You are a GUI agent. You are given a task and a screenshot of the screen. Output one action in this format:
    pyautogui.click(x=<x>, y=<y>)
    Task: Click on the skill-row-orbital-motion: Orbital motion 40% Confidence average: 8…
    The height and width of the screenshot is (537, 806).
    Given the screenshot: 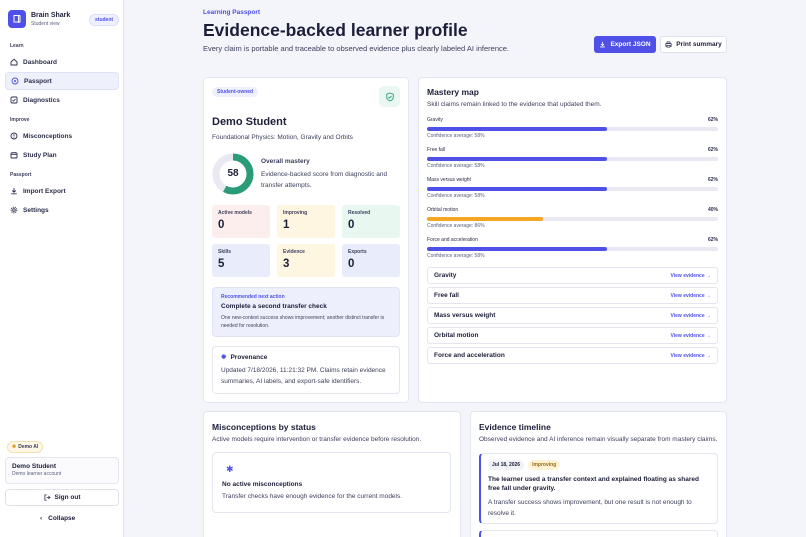 What is the action you would take?
    pyautogui.click(x=572, y=222)
    